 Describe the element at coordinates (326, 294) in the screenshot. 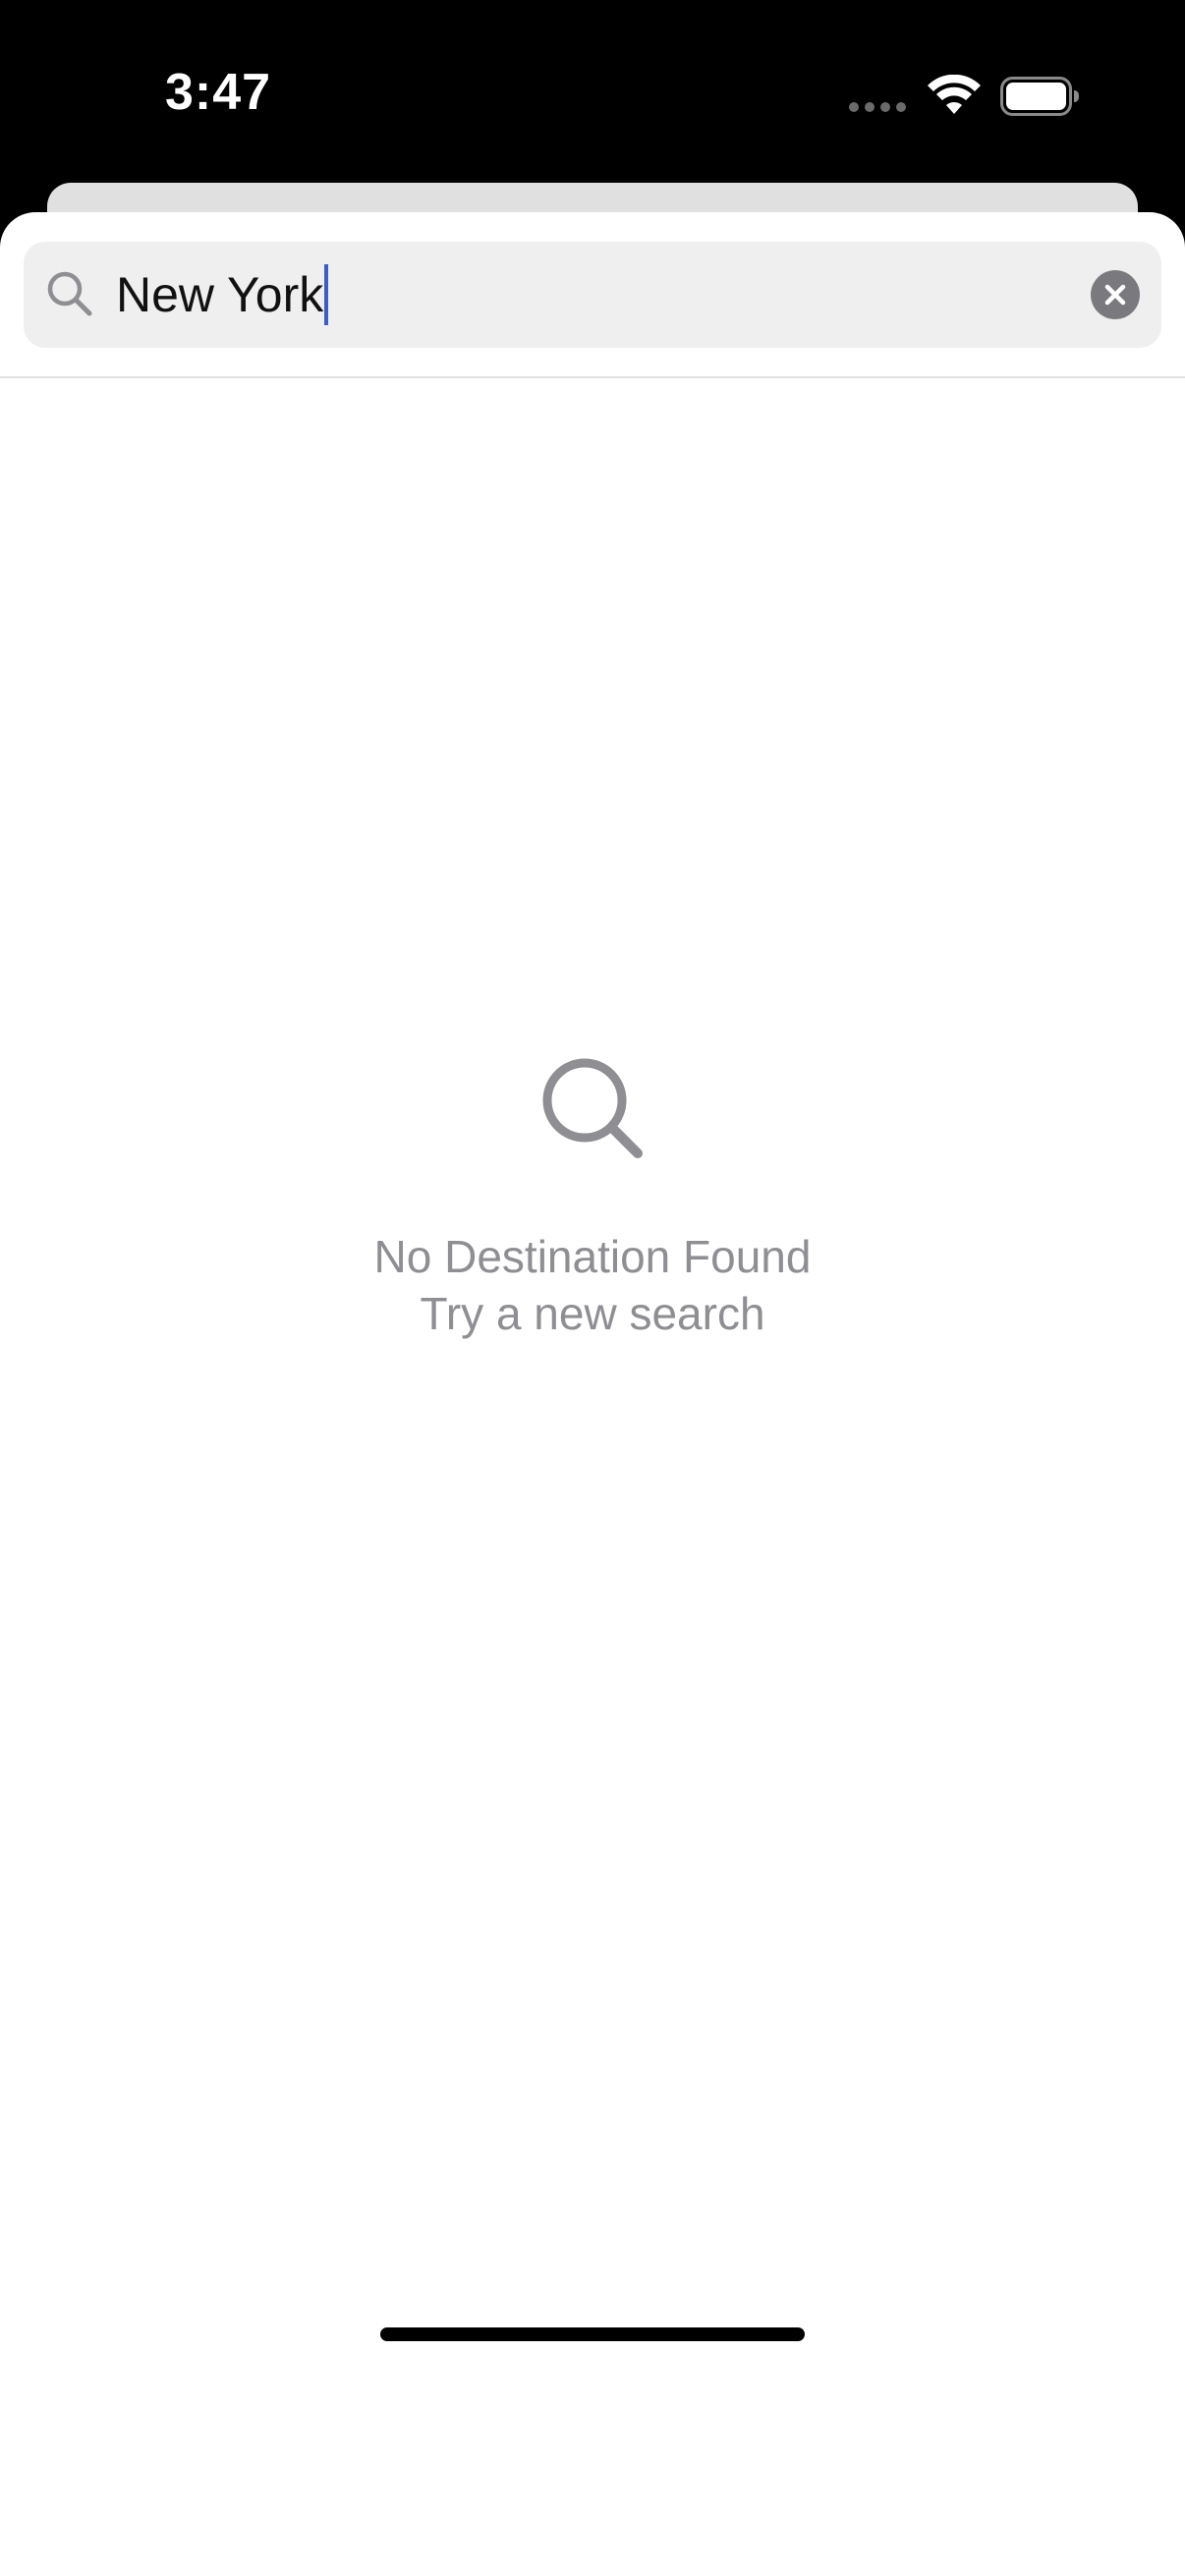

I see `text-cursor` at that location.